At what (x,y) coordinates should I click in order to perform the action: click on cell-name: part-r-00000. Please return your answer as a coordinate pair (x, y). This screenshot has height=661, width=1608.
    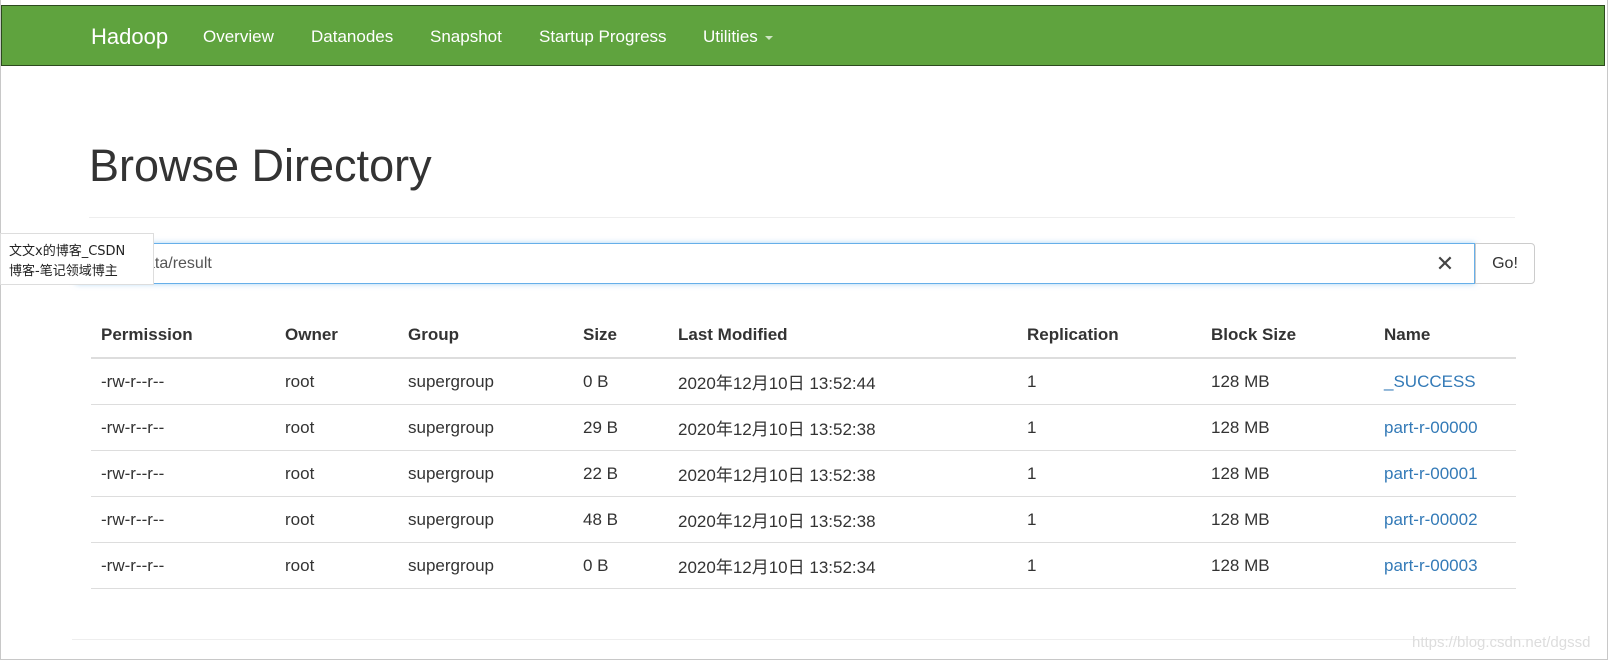
    Looking at the image, I should click on (1445, 427).